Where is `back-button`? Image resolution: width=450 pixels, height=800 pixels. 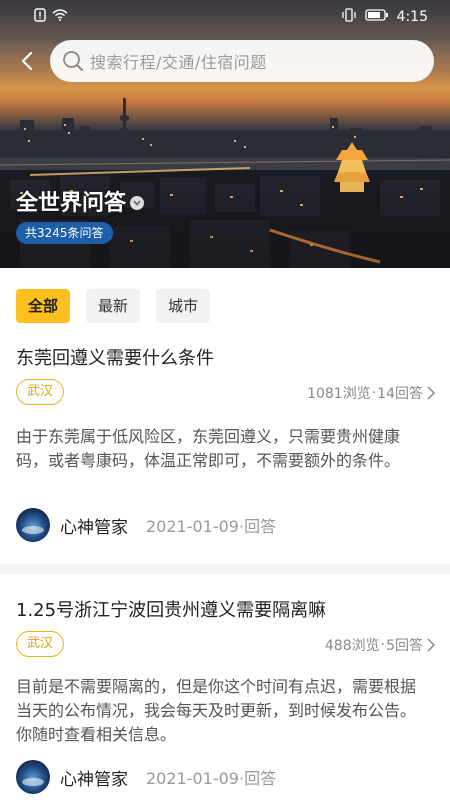 back-button is located at coordinates (27, 61).